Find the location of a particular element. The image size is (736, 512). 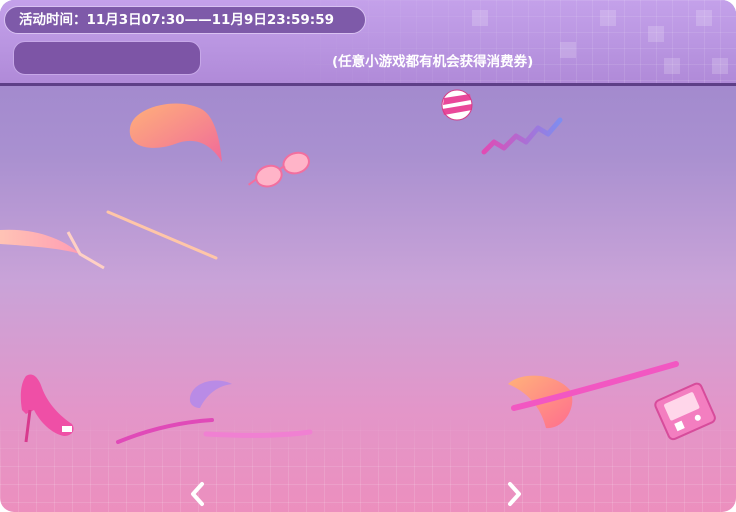

sunglasses is located at coordinates (279, 169).